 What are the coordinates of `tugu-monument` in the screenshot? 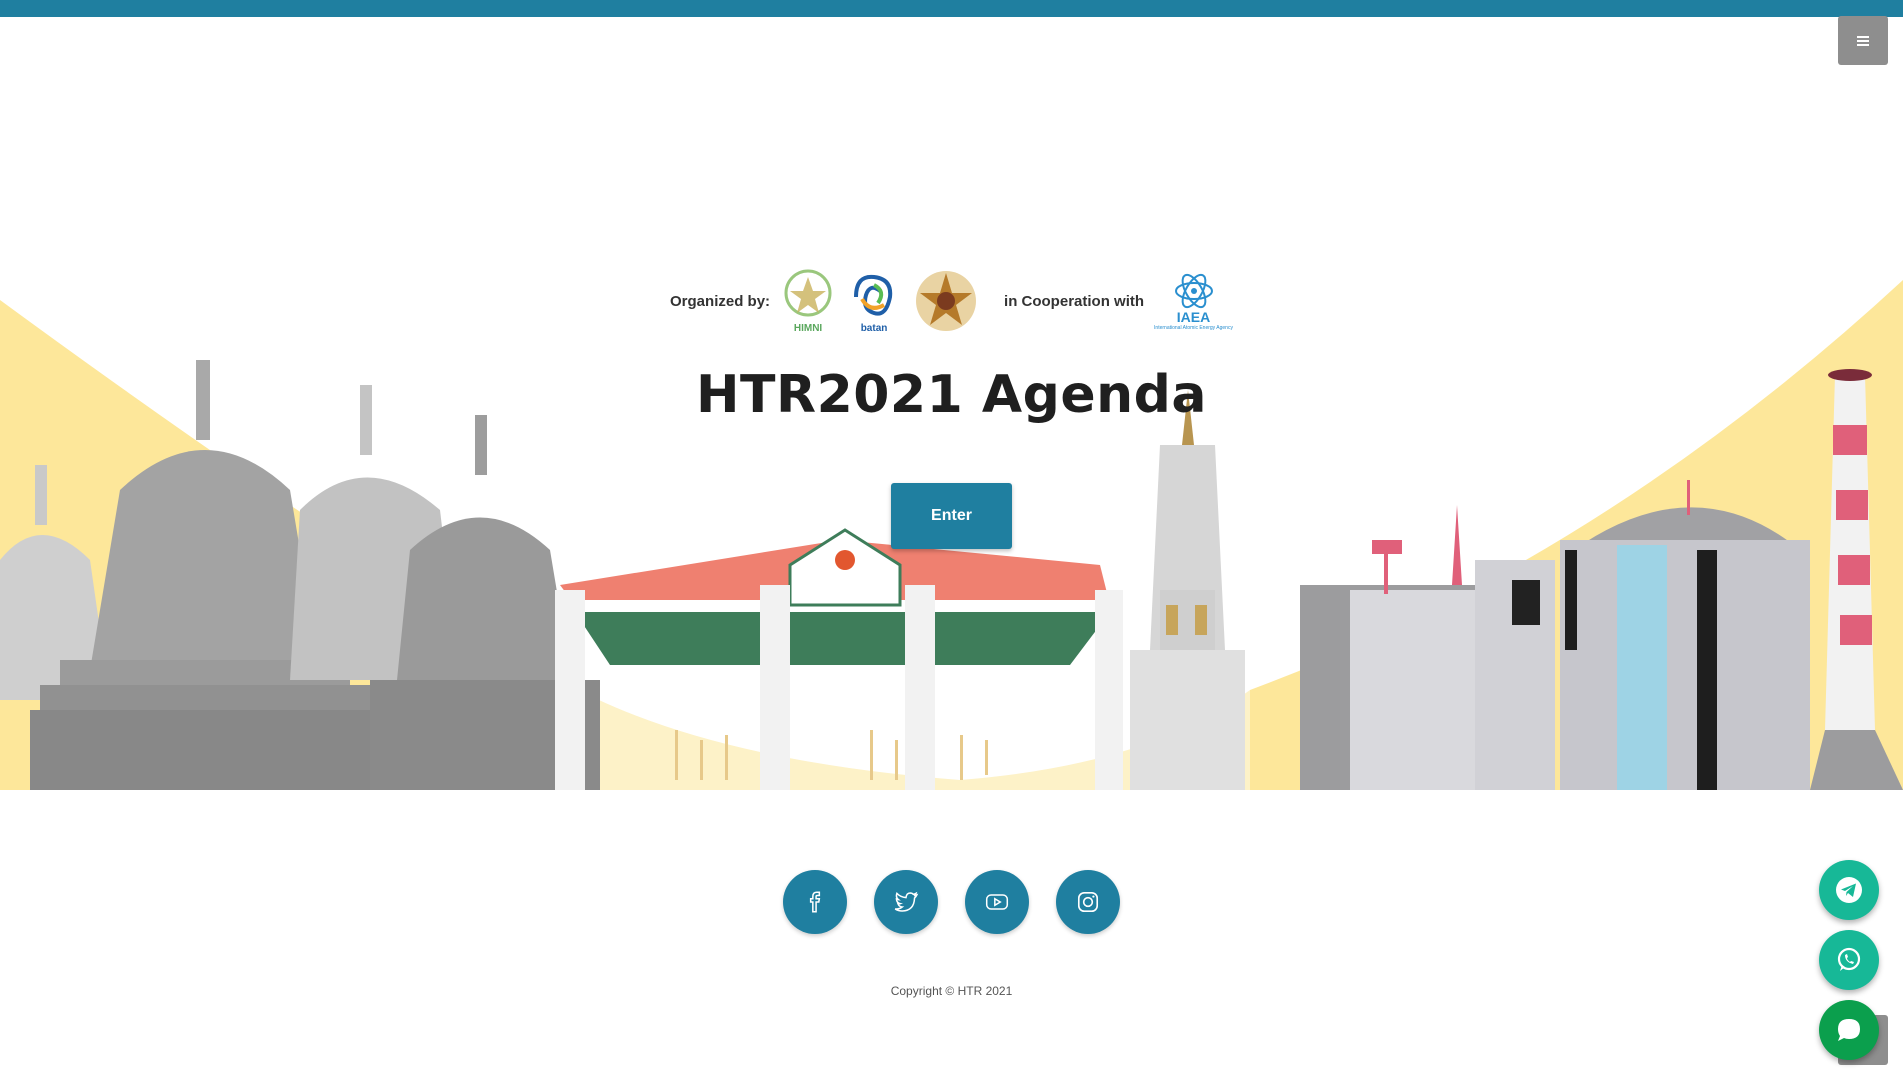 It's located at (1187, 590).